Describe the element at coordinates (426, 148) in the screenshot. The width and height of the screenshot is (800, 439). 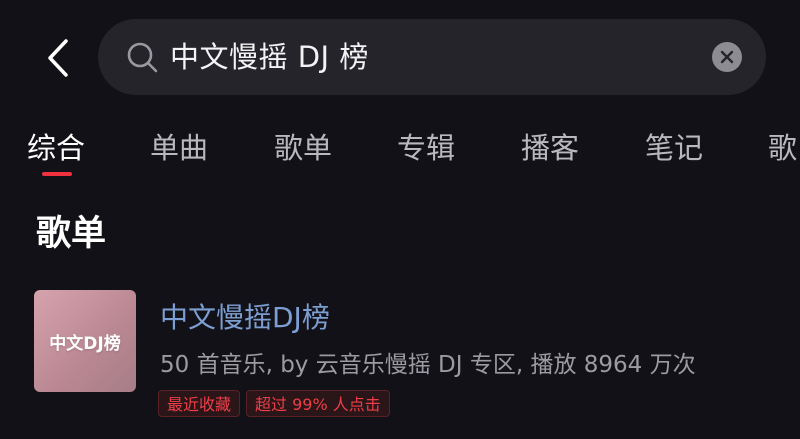
I see `tab-albums: 专辑` at that location.